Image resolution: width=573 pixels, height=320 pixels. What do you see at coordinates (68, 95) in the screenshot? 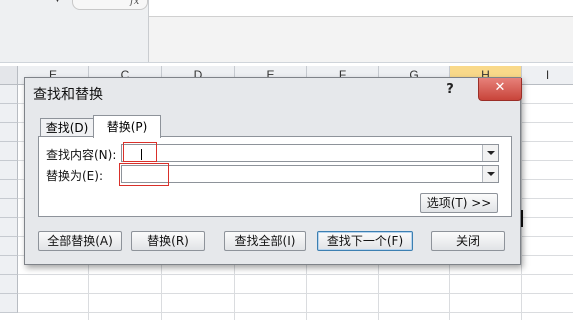
I see `dialog-title: 查找和替换` at bounding box center [68, 95].